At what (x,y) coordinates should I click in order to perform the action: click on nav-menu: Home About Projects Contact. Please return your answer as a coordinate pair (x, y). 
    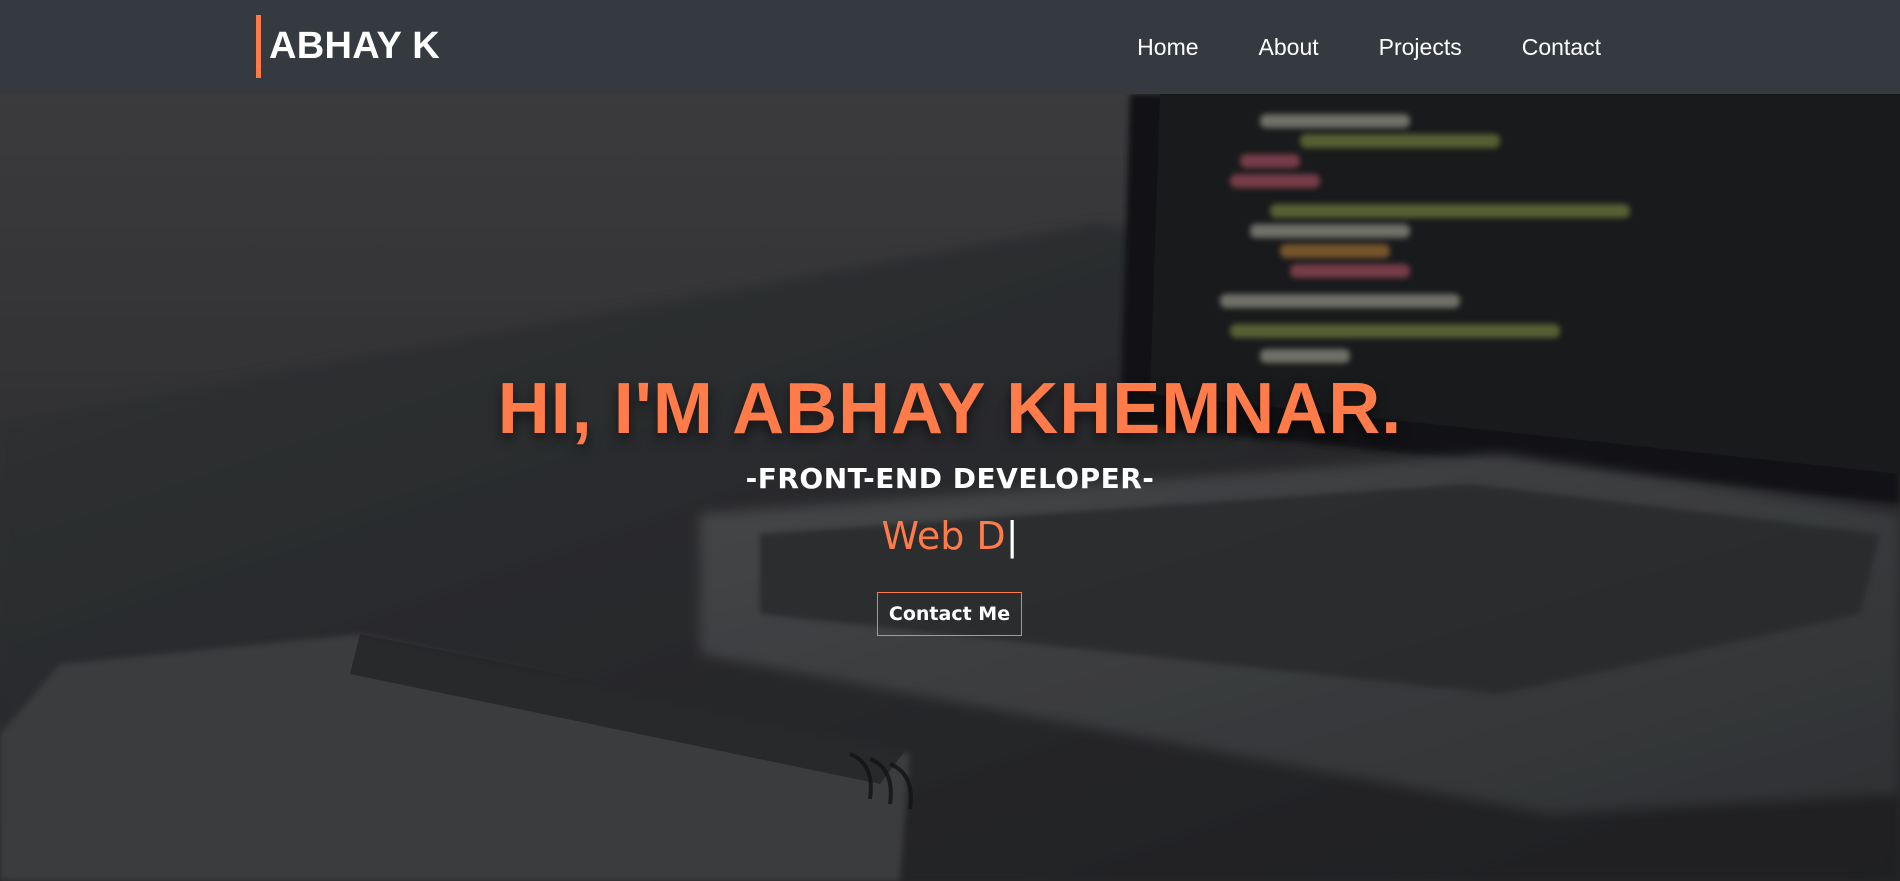
    Looking at the image, I should click on (1369, 47).